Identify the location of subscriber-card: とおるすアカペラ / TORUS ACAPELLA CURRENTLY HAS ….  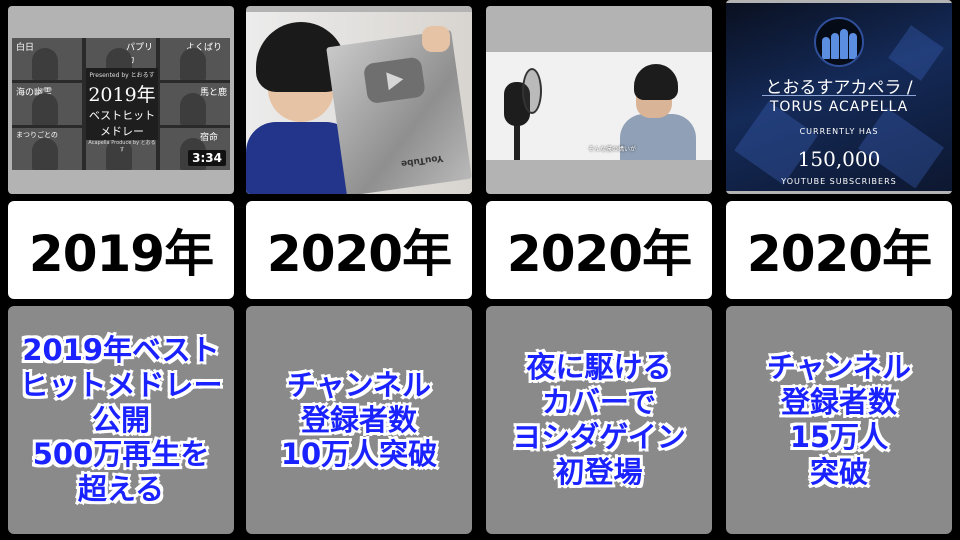
(839, 97).